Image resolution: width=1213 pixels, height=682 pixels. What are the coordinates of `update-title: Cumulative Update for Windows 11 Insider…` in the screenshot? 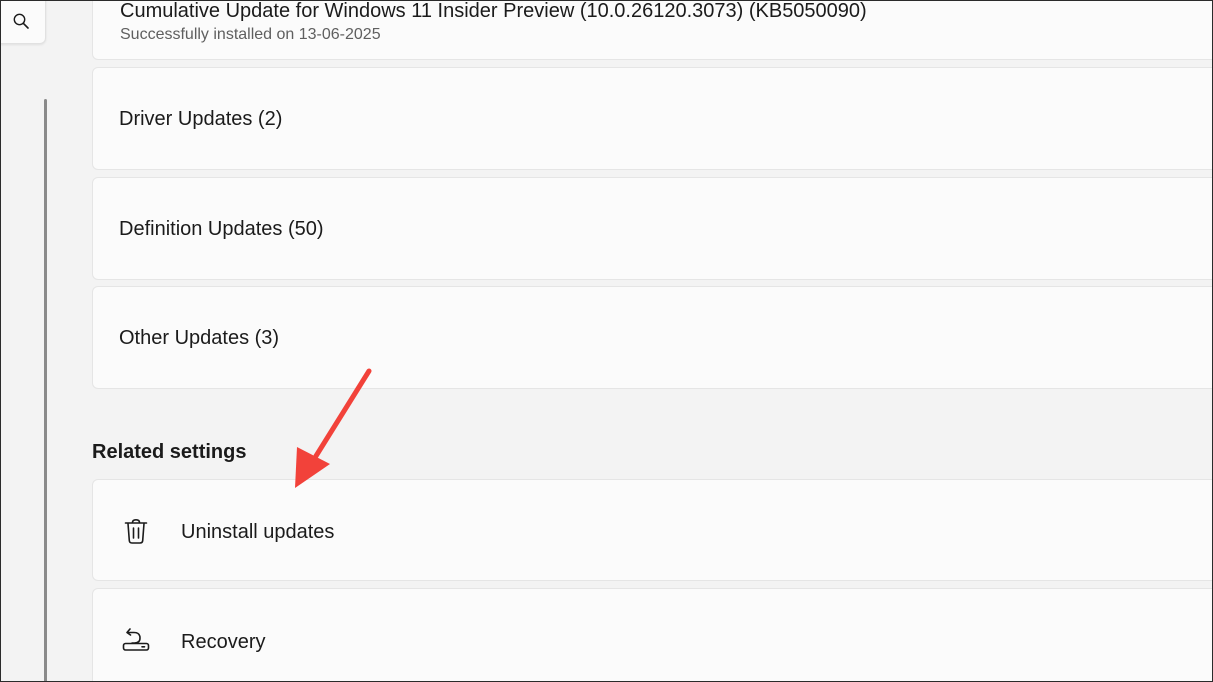 It's located at (493, 11).